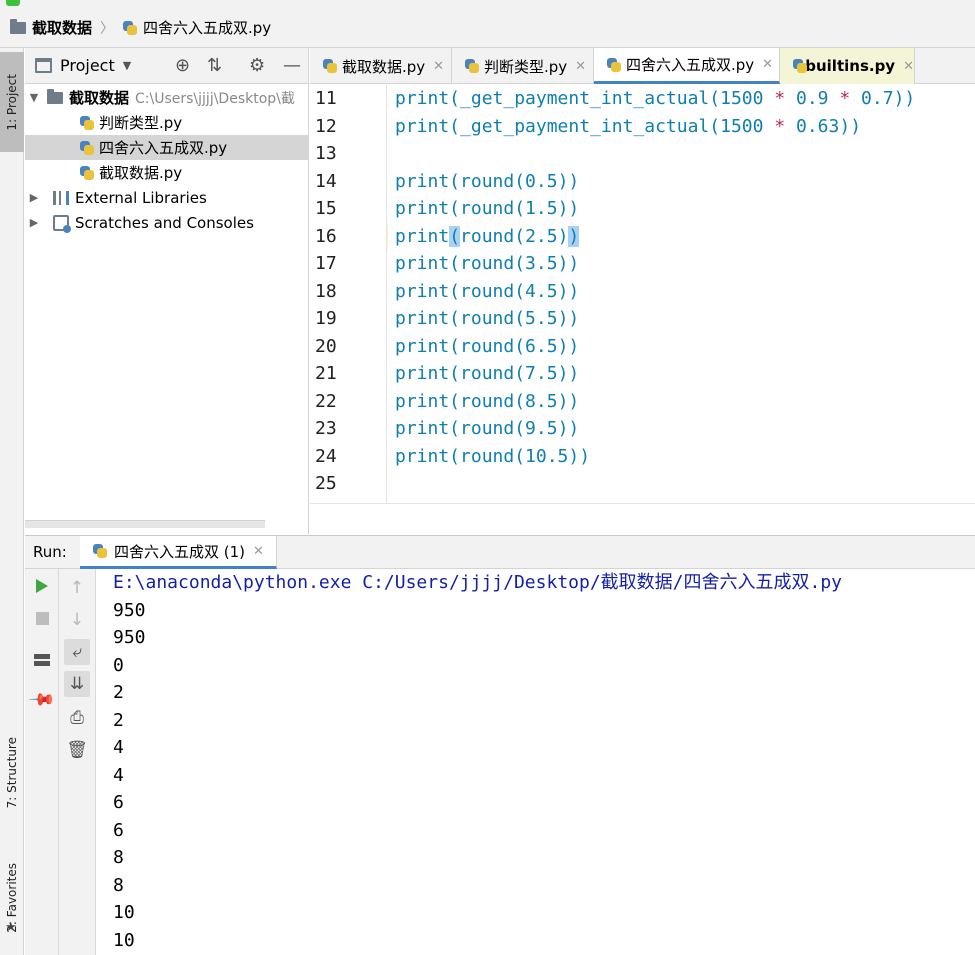 The height and width of the screenshot is (955, 975). I want to click on play-icon, so click(42, 586).